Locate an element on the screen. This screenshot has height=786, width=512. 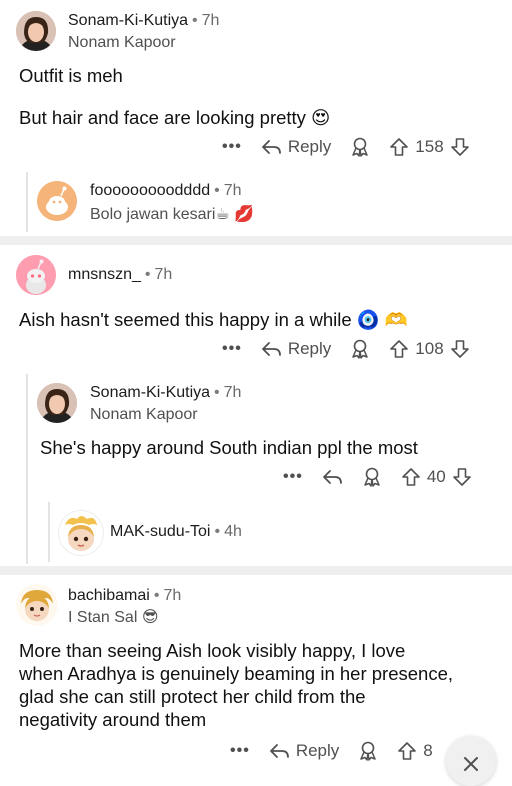
reply-button is located at coordinates (332, 477).